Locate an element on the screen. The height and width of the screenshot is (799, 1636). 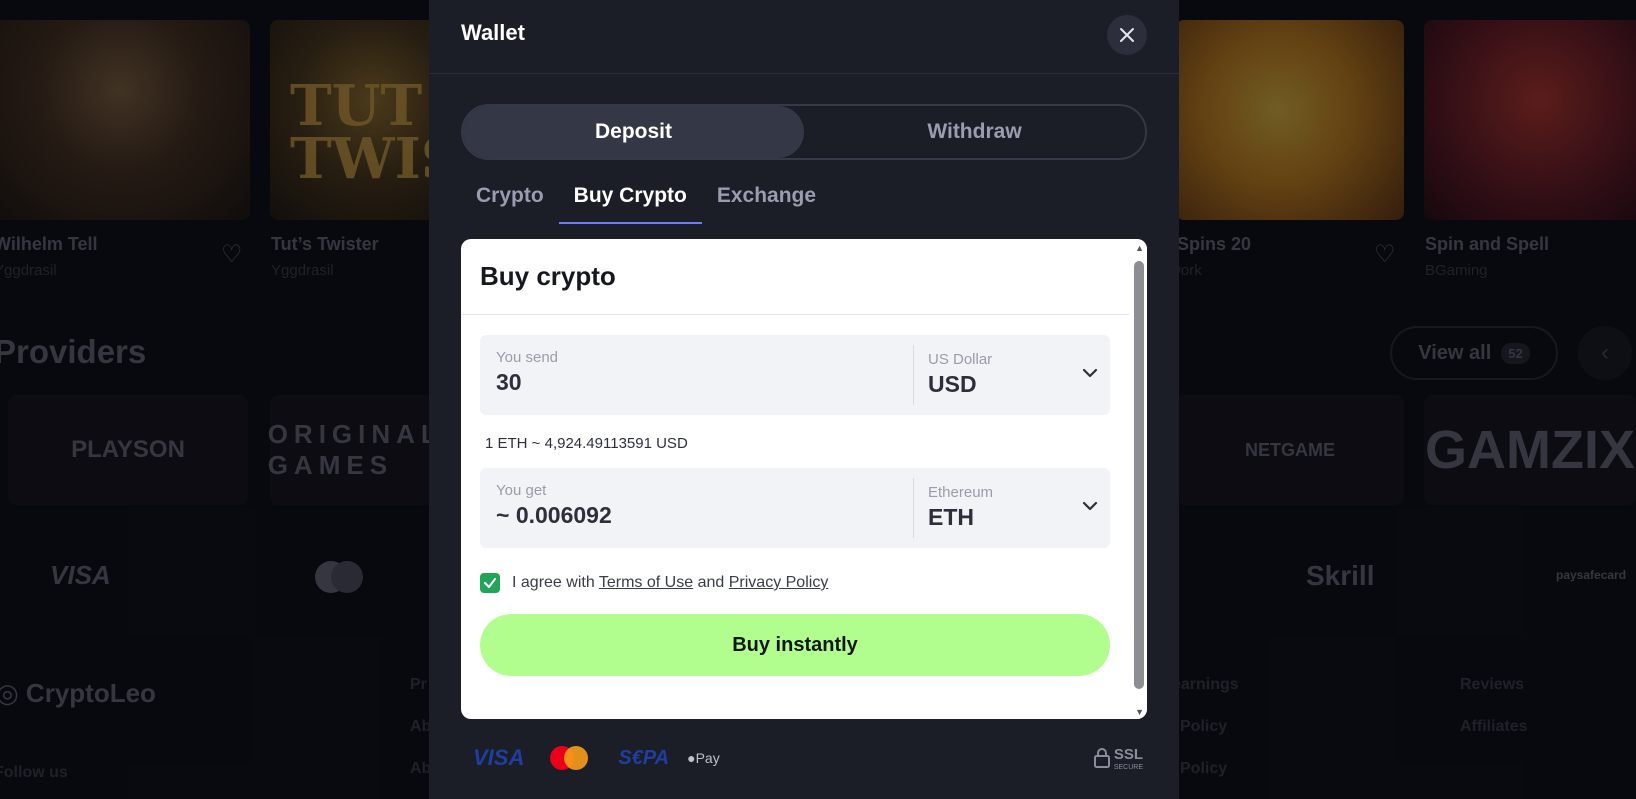
modal-header: Wallet is located at coordinates (804, 37).